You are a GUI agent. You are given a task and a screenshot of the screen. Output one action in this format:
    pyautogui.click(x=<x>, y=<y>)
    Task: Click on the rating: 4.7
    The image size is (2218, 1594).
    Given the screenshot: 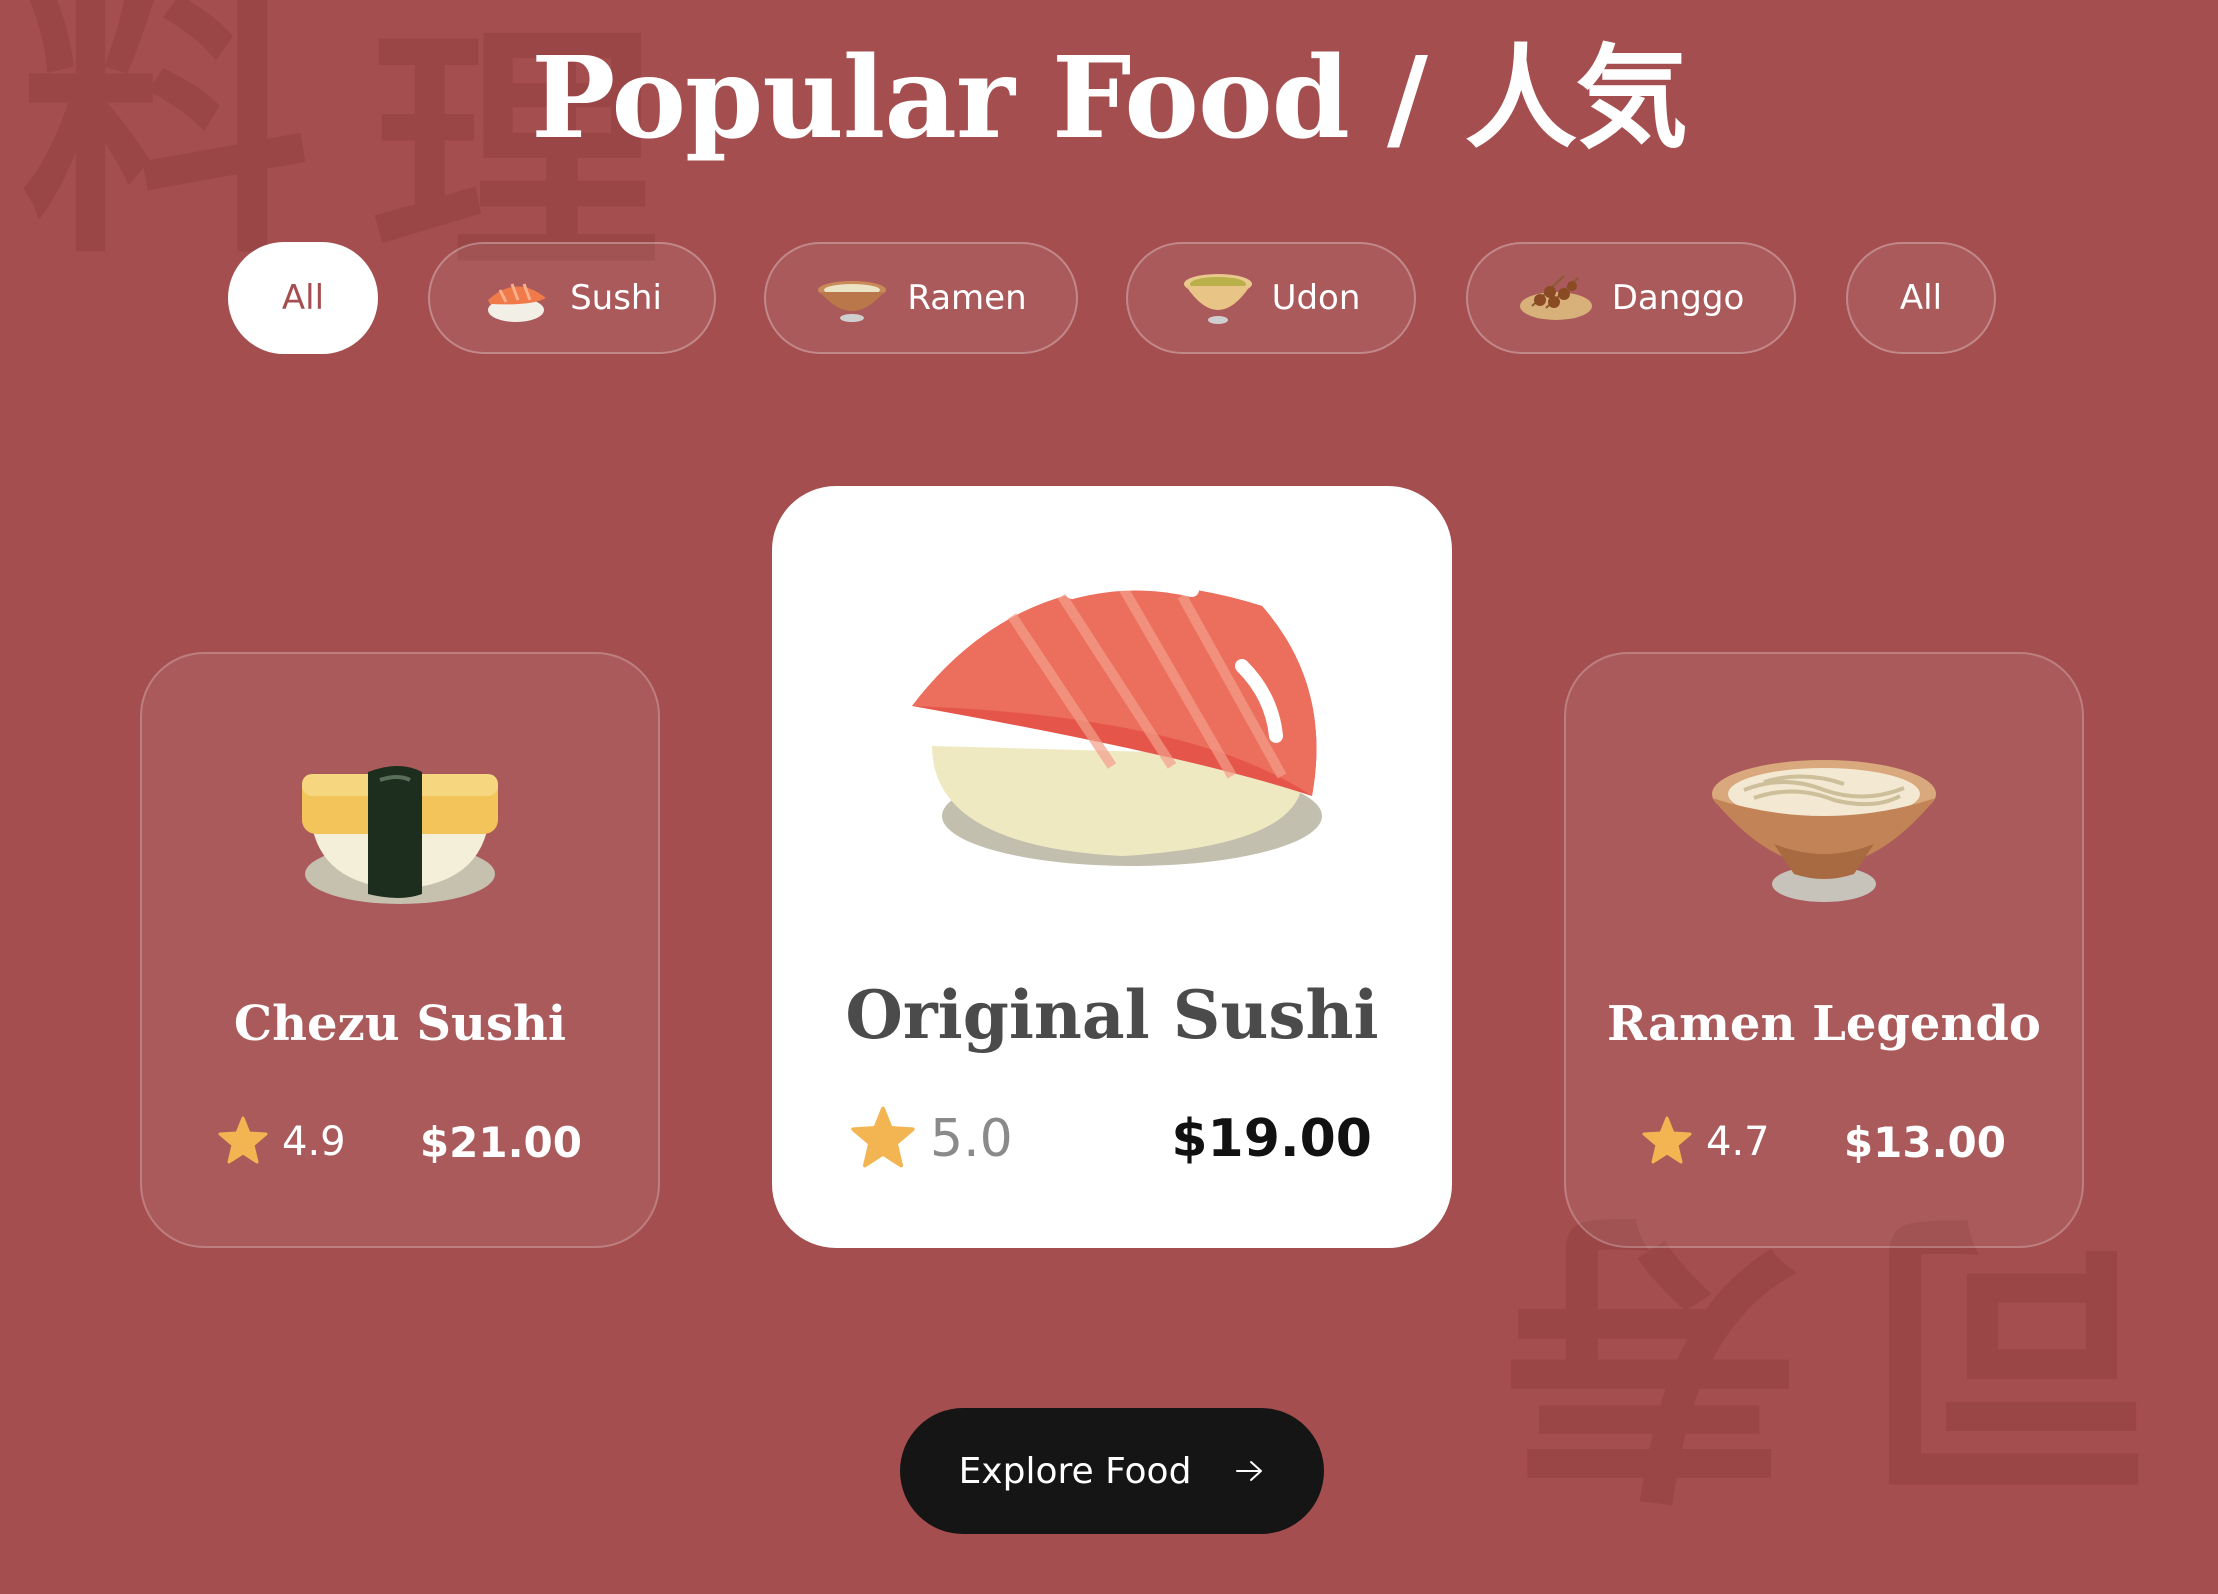 What is the action you would take?
    pyautogui.click(x=1706, y=1142)
    